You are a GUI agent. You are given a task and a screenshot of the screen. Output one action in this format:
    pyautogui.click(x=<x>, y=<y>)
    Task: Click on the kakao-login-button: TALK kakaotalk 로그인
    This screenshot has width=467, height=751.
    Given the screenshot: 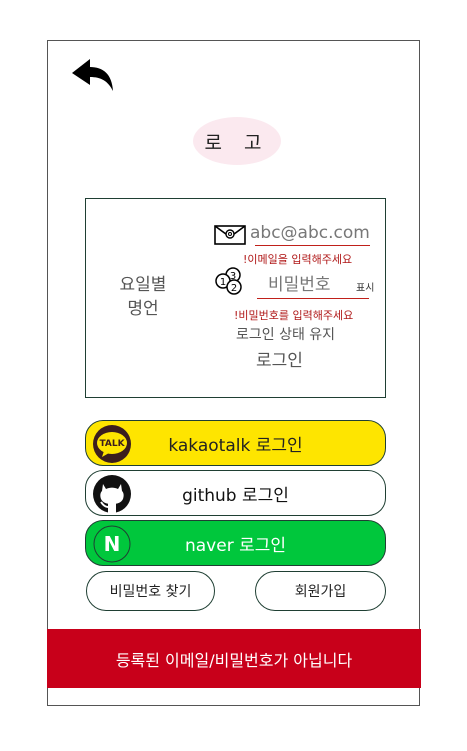 What is the action you would take?
    pyautogui.click(x=235, y=443)
    